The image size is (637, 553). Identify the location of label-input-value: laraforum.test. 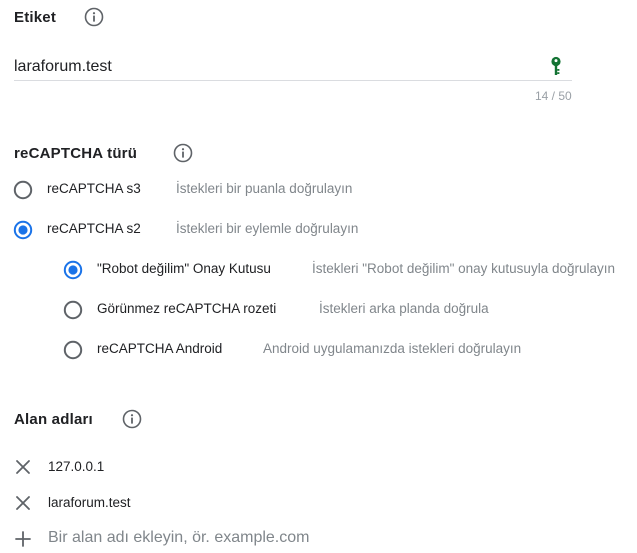
(63, 67).